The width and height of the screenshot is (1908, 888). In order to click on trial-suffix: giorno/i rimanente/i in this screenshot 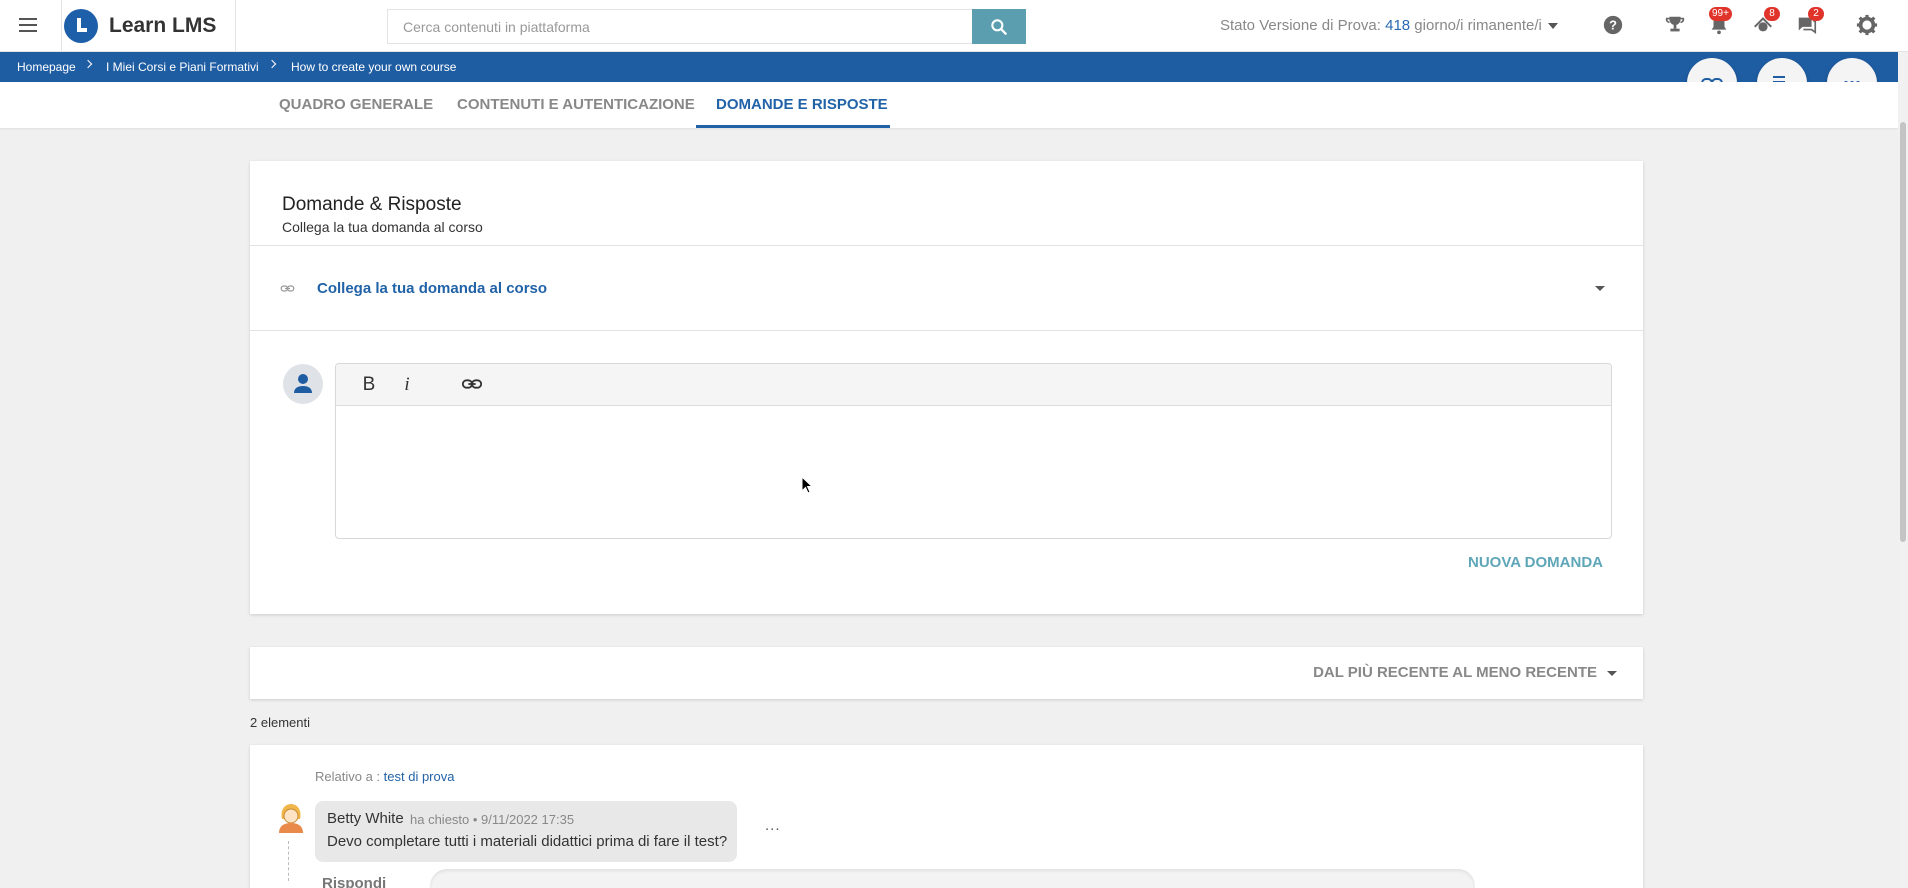, I will do `click(1476, 25)`.